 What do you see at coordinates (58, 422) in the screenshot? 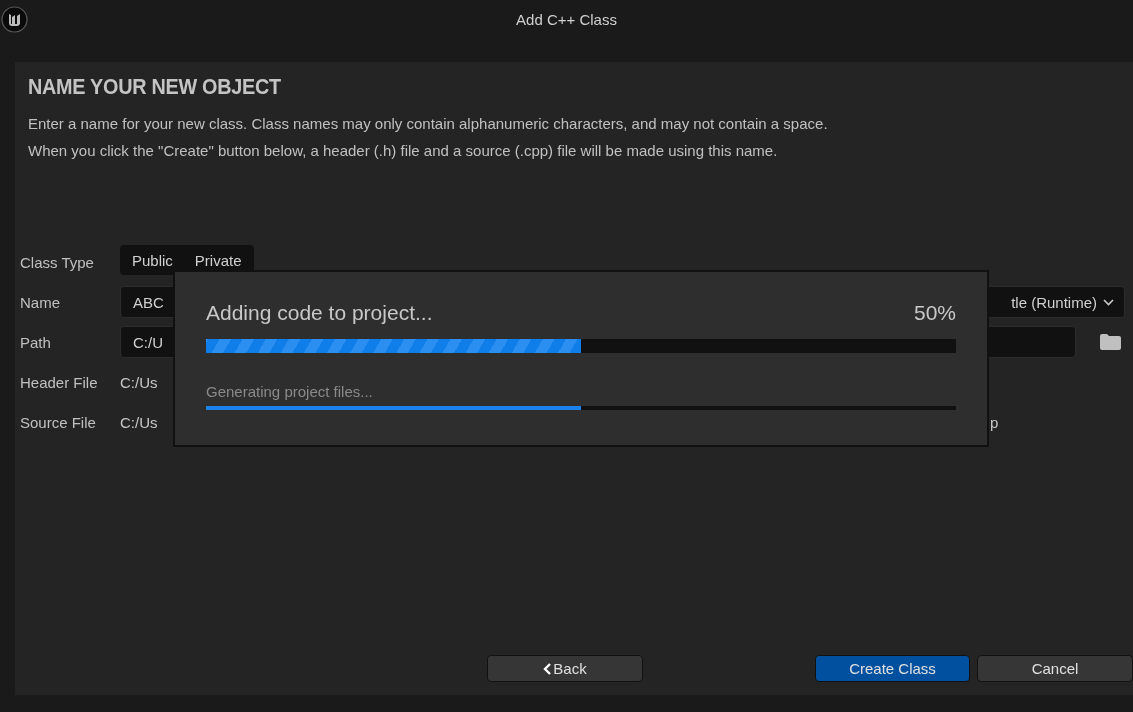
I see `field-label: Source File` at bounding box center [58, 422].